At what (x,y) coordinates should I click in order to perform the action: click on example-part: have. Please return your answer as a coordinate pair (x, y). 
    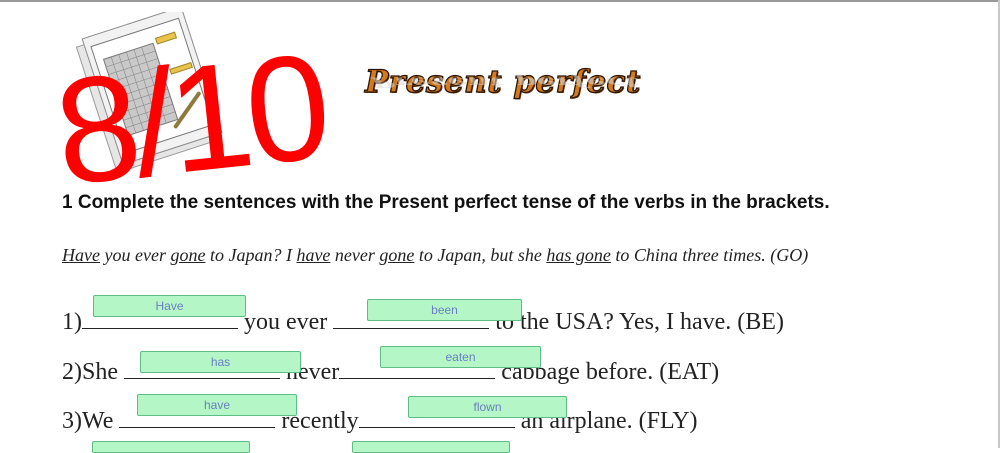
    Looking at the image, I should click on (313, 255).